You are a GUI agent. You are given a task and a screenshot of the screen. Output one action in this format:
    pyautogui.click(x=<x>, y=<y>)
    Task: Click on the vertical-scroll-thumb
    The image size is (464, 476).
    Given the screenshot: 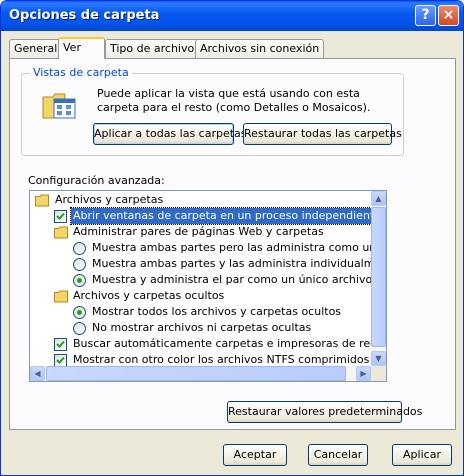 What is the action you would take?
    pyautogui.click(x=378, y=277)
    